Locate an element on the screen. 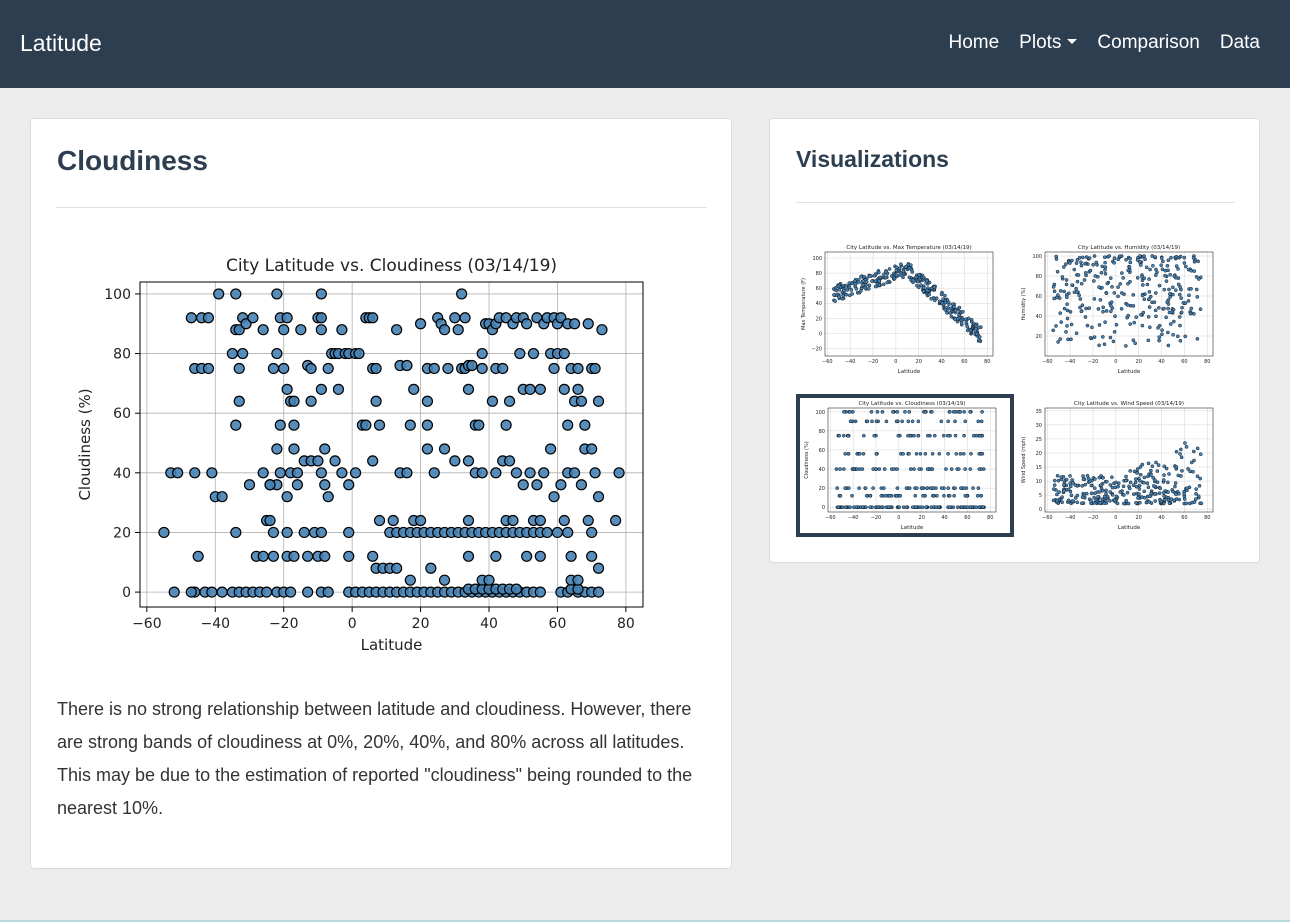 The image size is (1290, 922). nav-plots-dropdown: Plots is located at coordinates (1048, 43).